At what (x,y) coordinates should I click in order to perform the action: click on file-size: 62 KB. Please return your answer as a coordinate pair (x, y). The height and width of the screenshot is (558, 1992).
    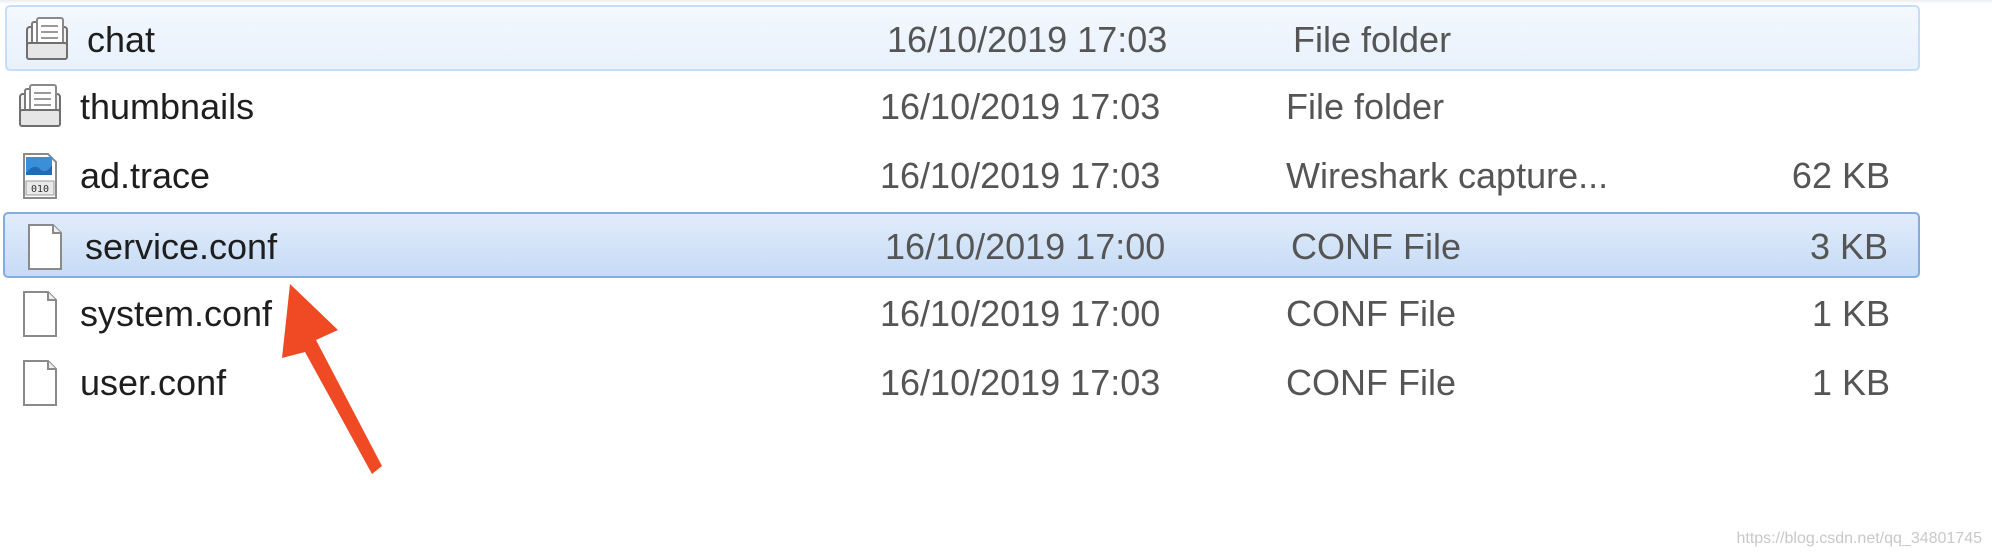
    Looking at the image, I should click on (1840, 175).